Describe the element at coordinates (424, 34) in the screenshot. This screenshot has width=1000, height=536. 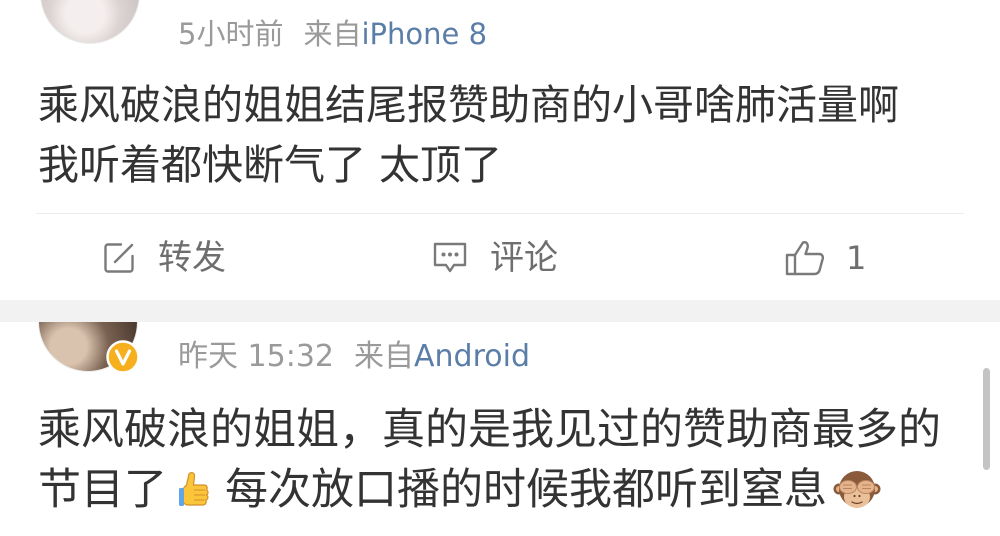
I see `source-link: iPhone 8` at that location.